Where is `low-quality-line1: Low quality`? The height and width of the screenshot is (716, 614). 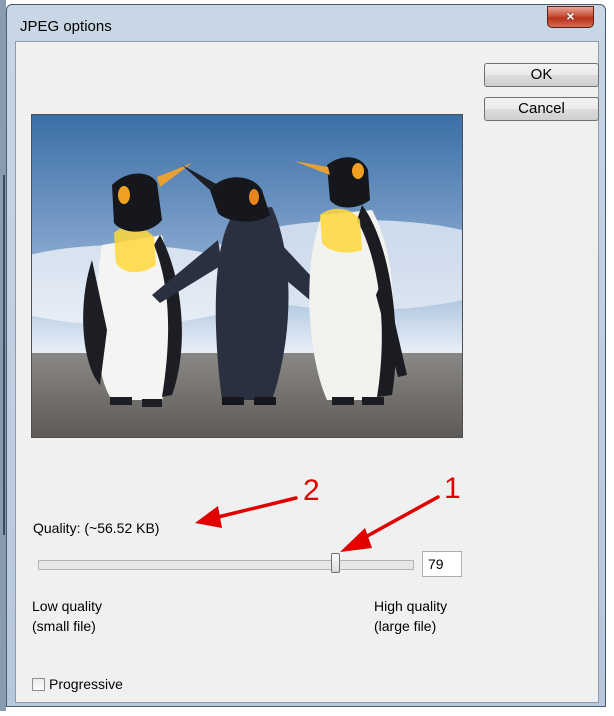 low-quality-line1: Low quality is located at coordinates (67, 606).